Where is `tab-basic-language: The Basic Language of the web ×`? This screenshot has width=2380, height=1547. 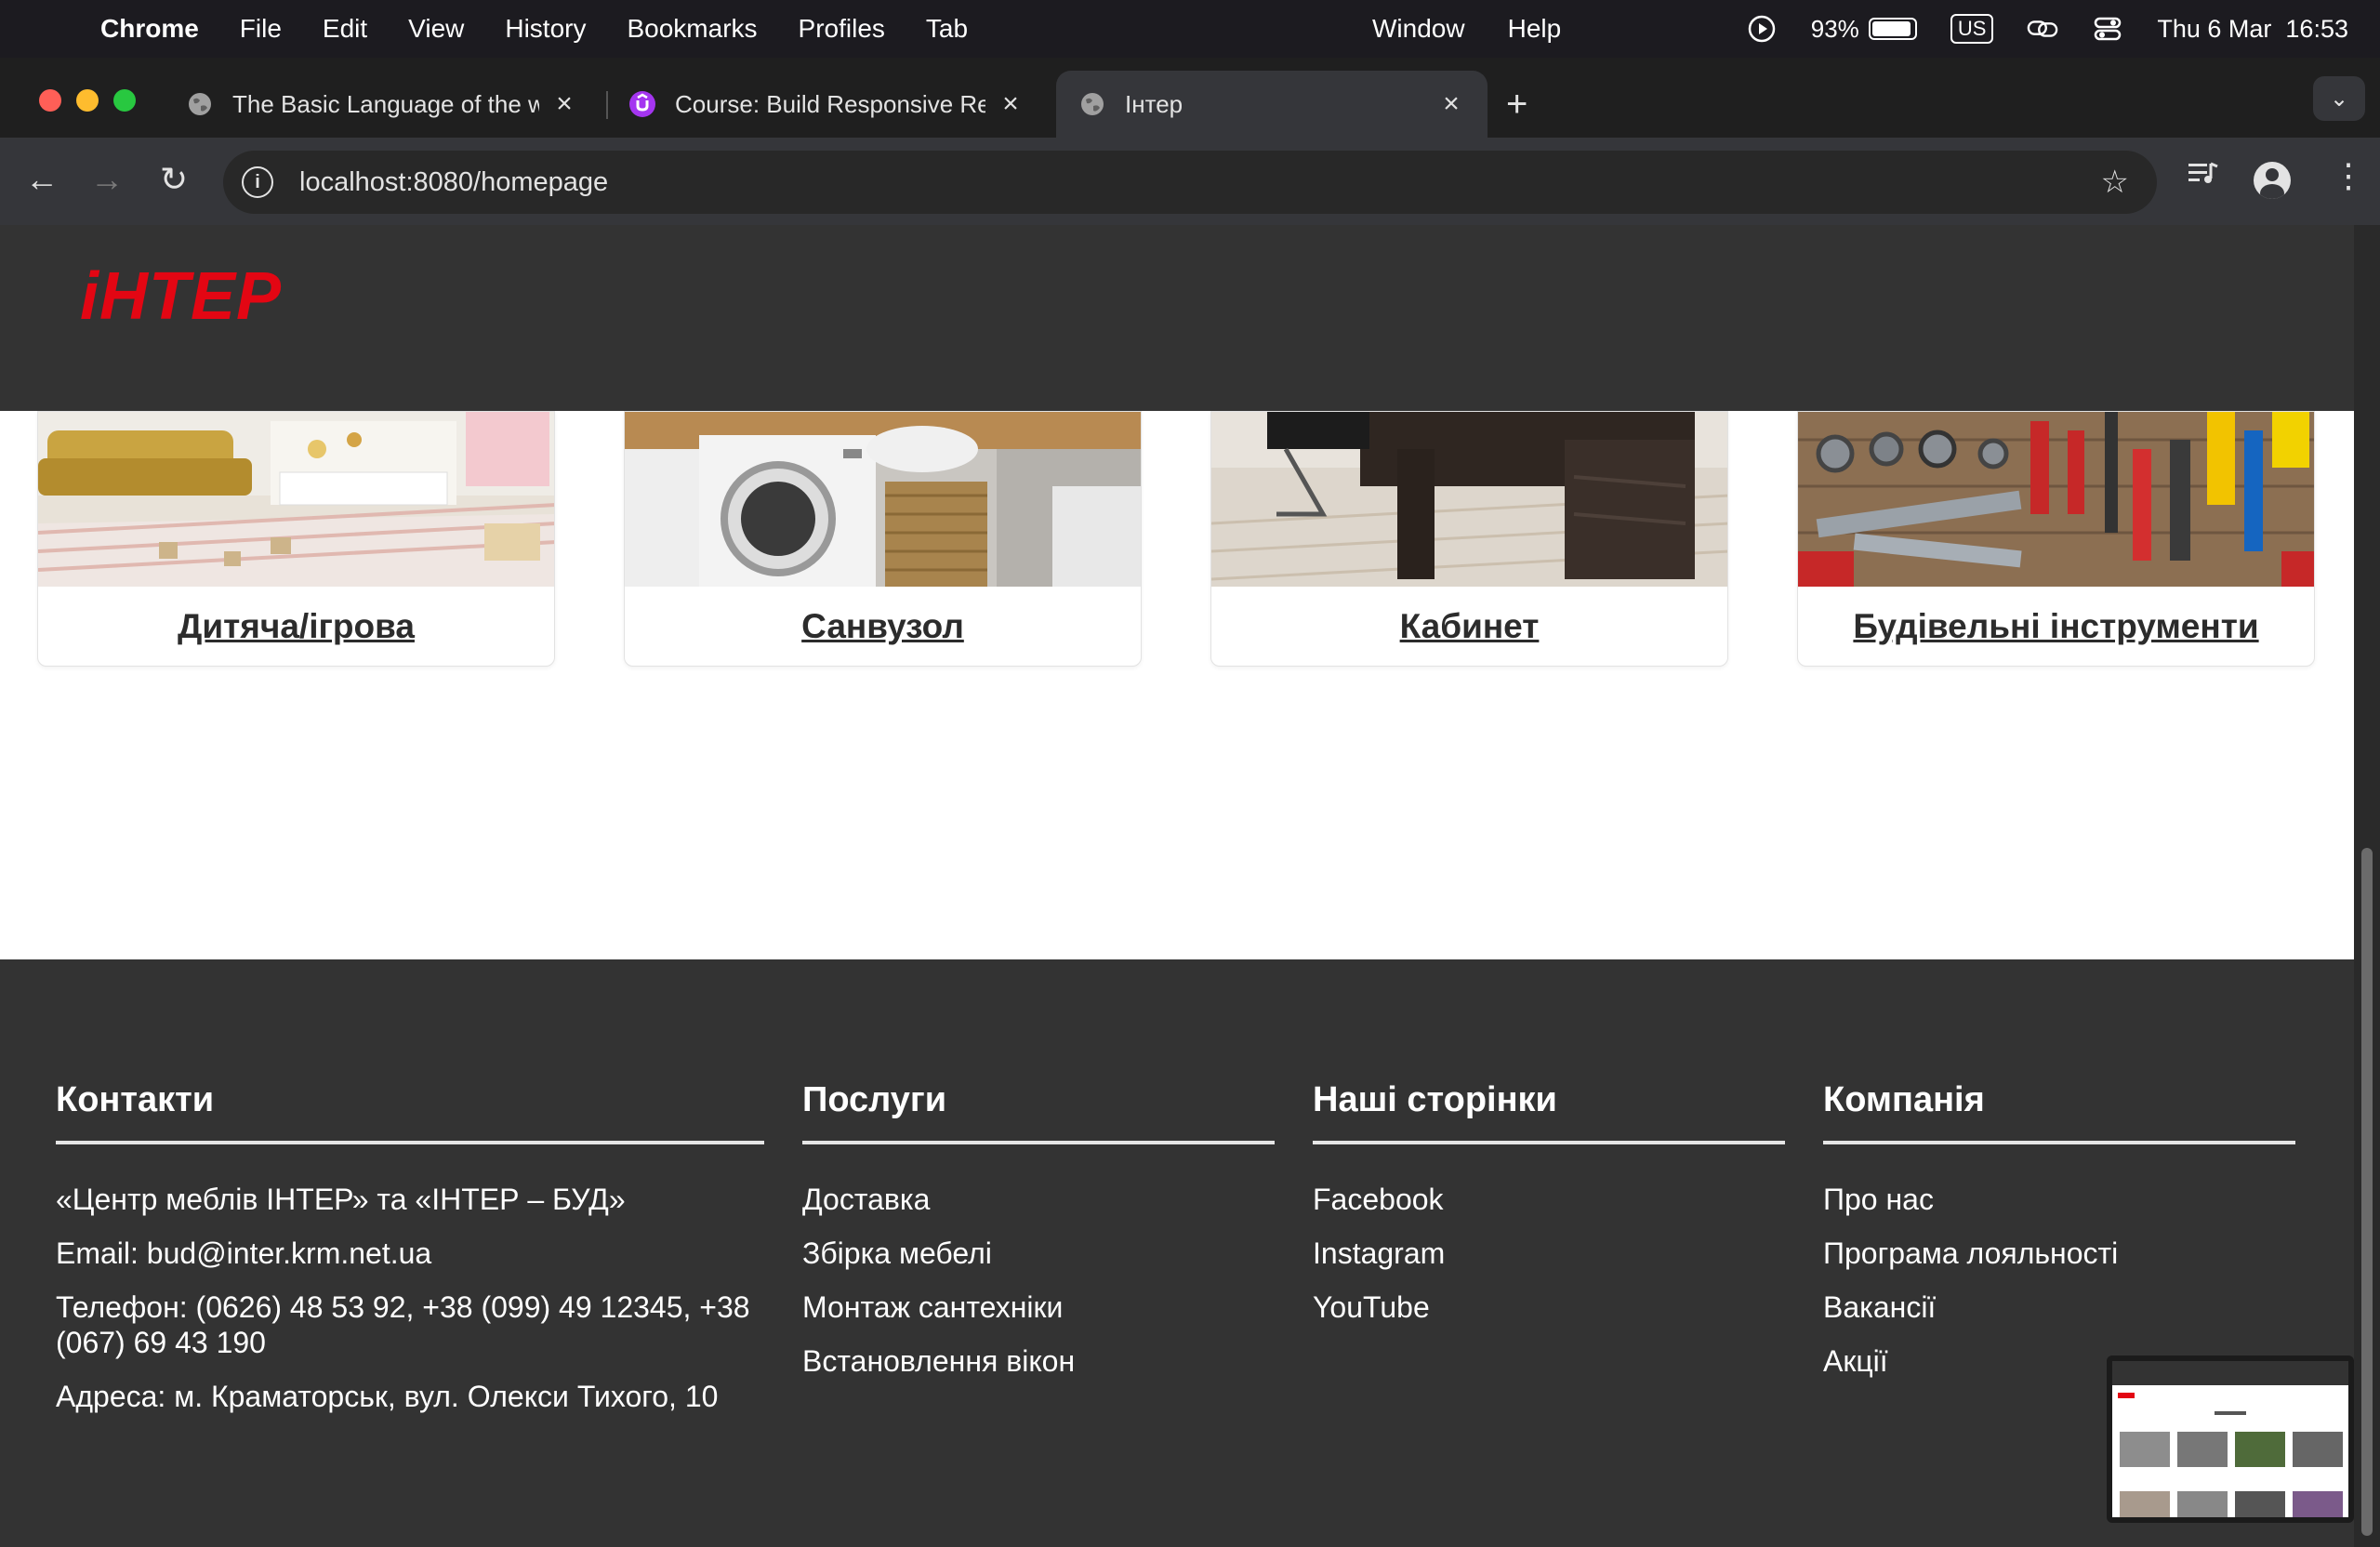
tab-basic-language: The Basic Language of the web × is located at coordinates (382, 104).